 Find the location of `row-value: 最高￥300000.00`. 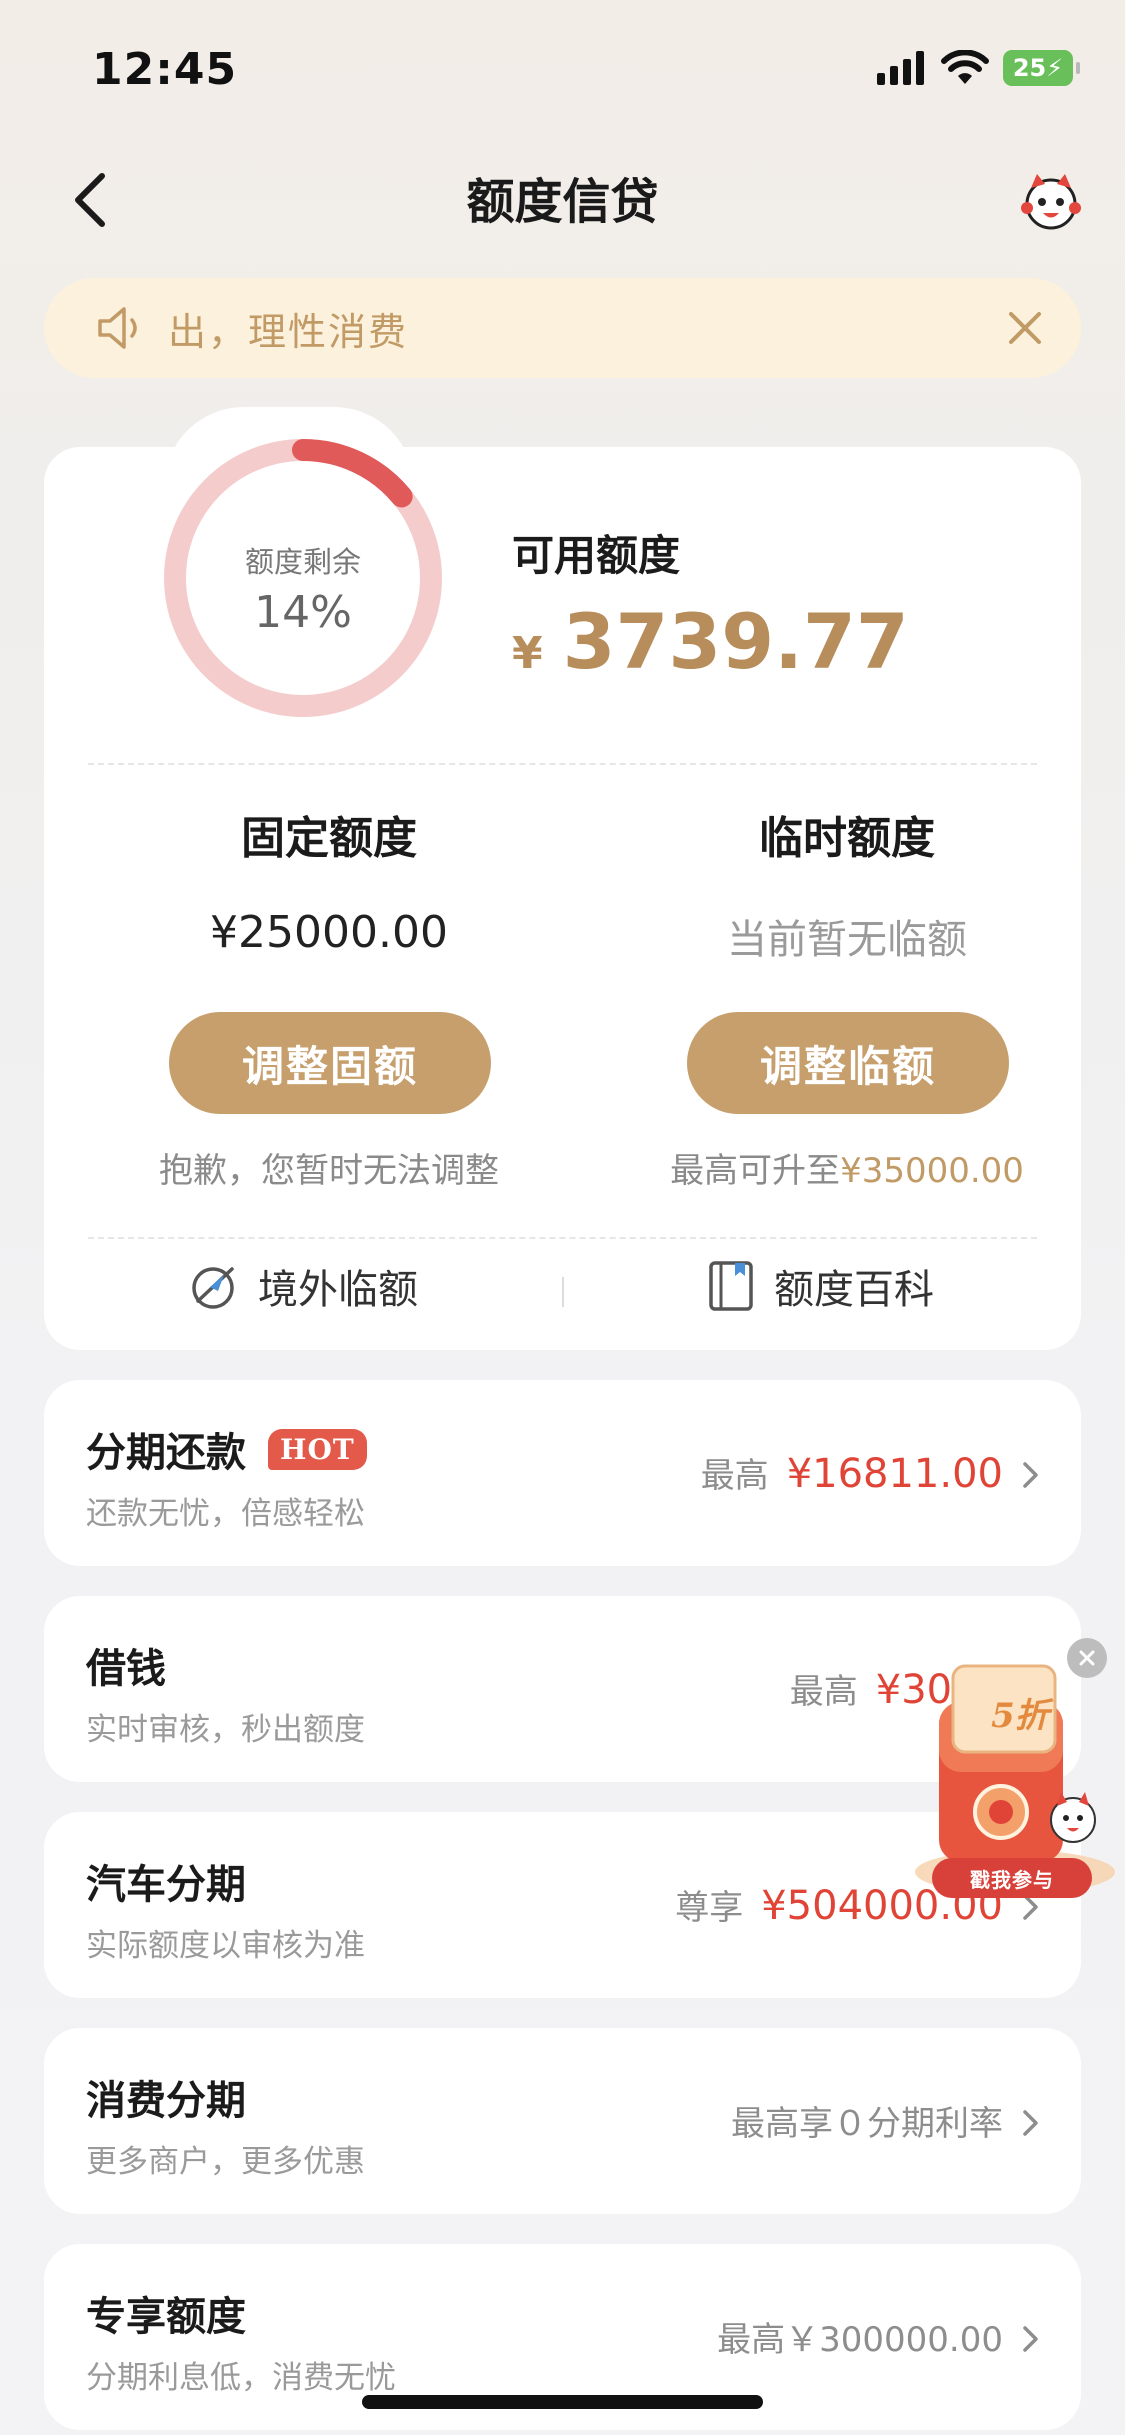

row-value: 最高￥300000.00 is located at coordinates (860, 2336).